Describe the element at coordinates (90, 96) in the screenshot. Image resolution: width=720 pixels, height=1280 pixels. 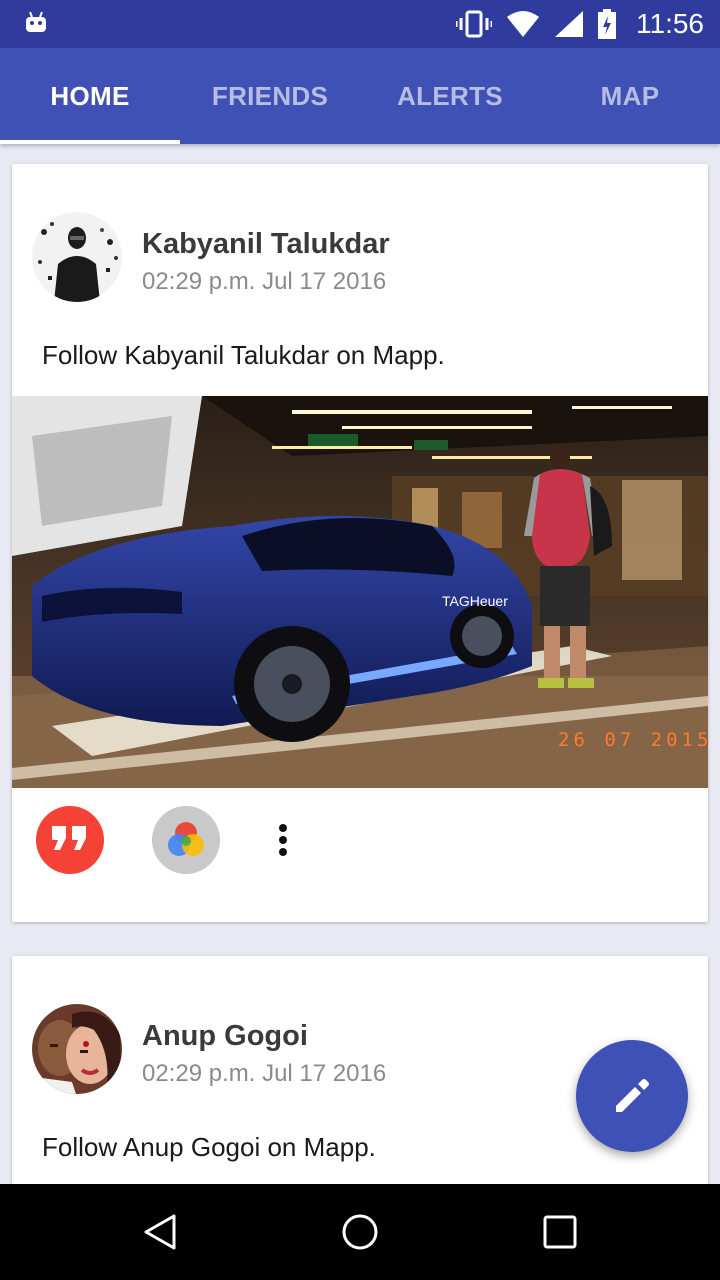
I see `tab-home: HOME` at that location.